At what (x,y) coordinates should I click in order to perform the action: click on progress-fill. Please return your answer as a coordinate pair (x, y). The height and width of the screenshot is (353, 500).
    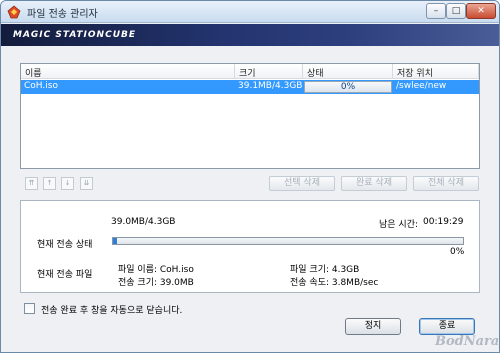
    Looking at the image, I should click on (115, 241).